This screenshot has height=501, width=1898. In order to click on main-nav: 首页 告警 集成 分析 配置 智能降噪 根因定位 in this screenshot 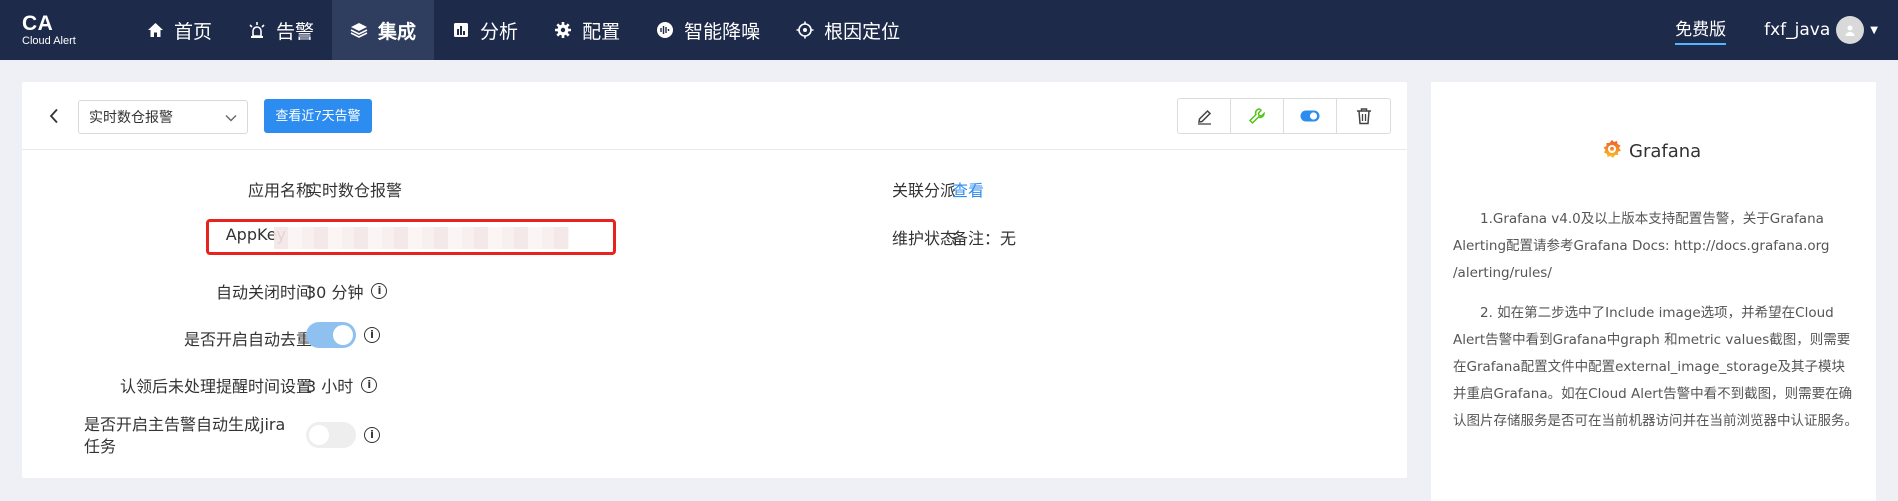, I will do `click(523, 30)`.